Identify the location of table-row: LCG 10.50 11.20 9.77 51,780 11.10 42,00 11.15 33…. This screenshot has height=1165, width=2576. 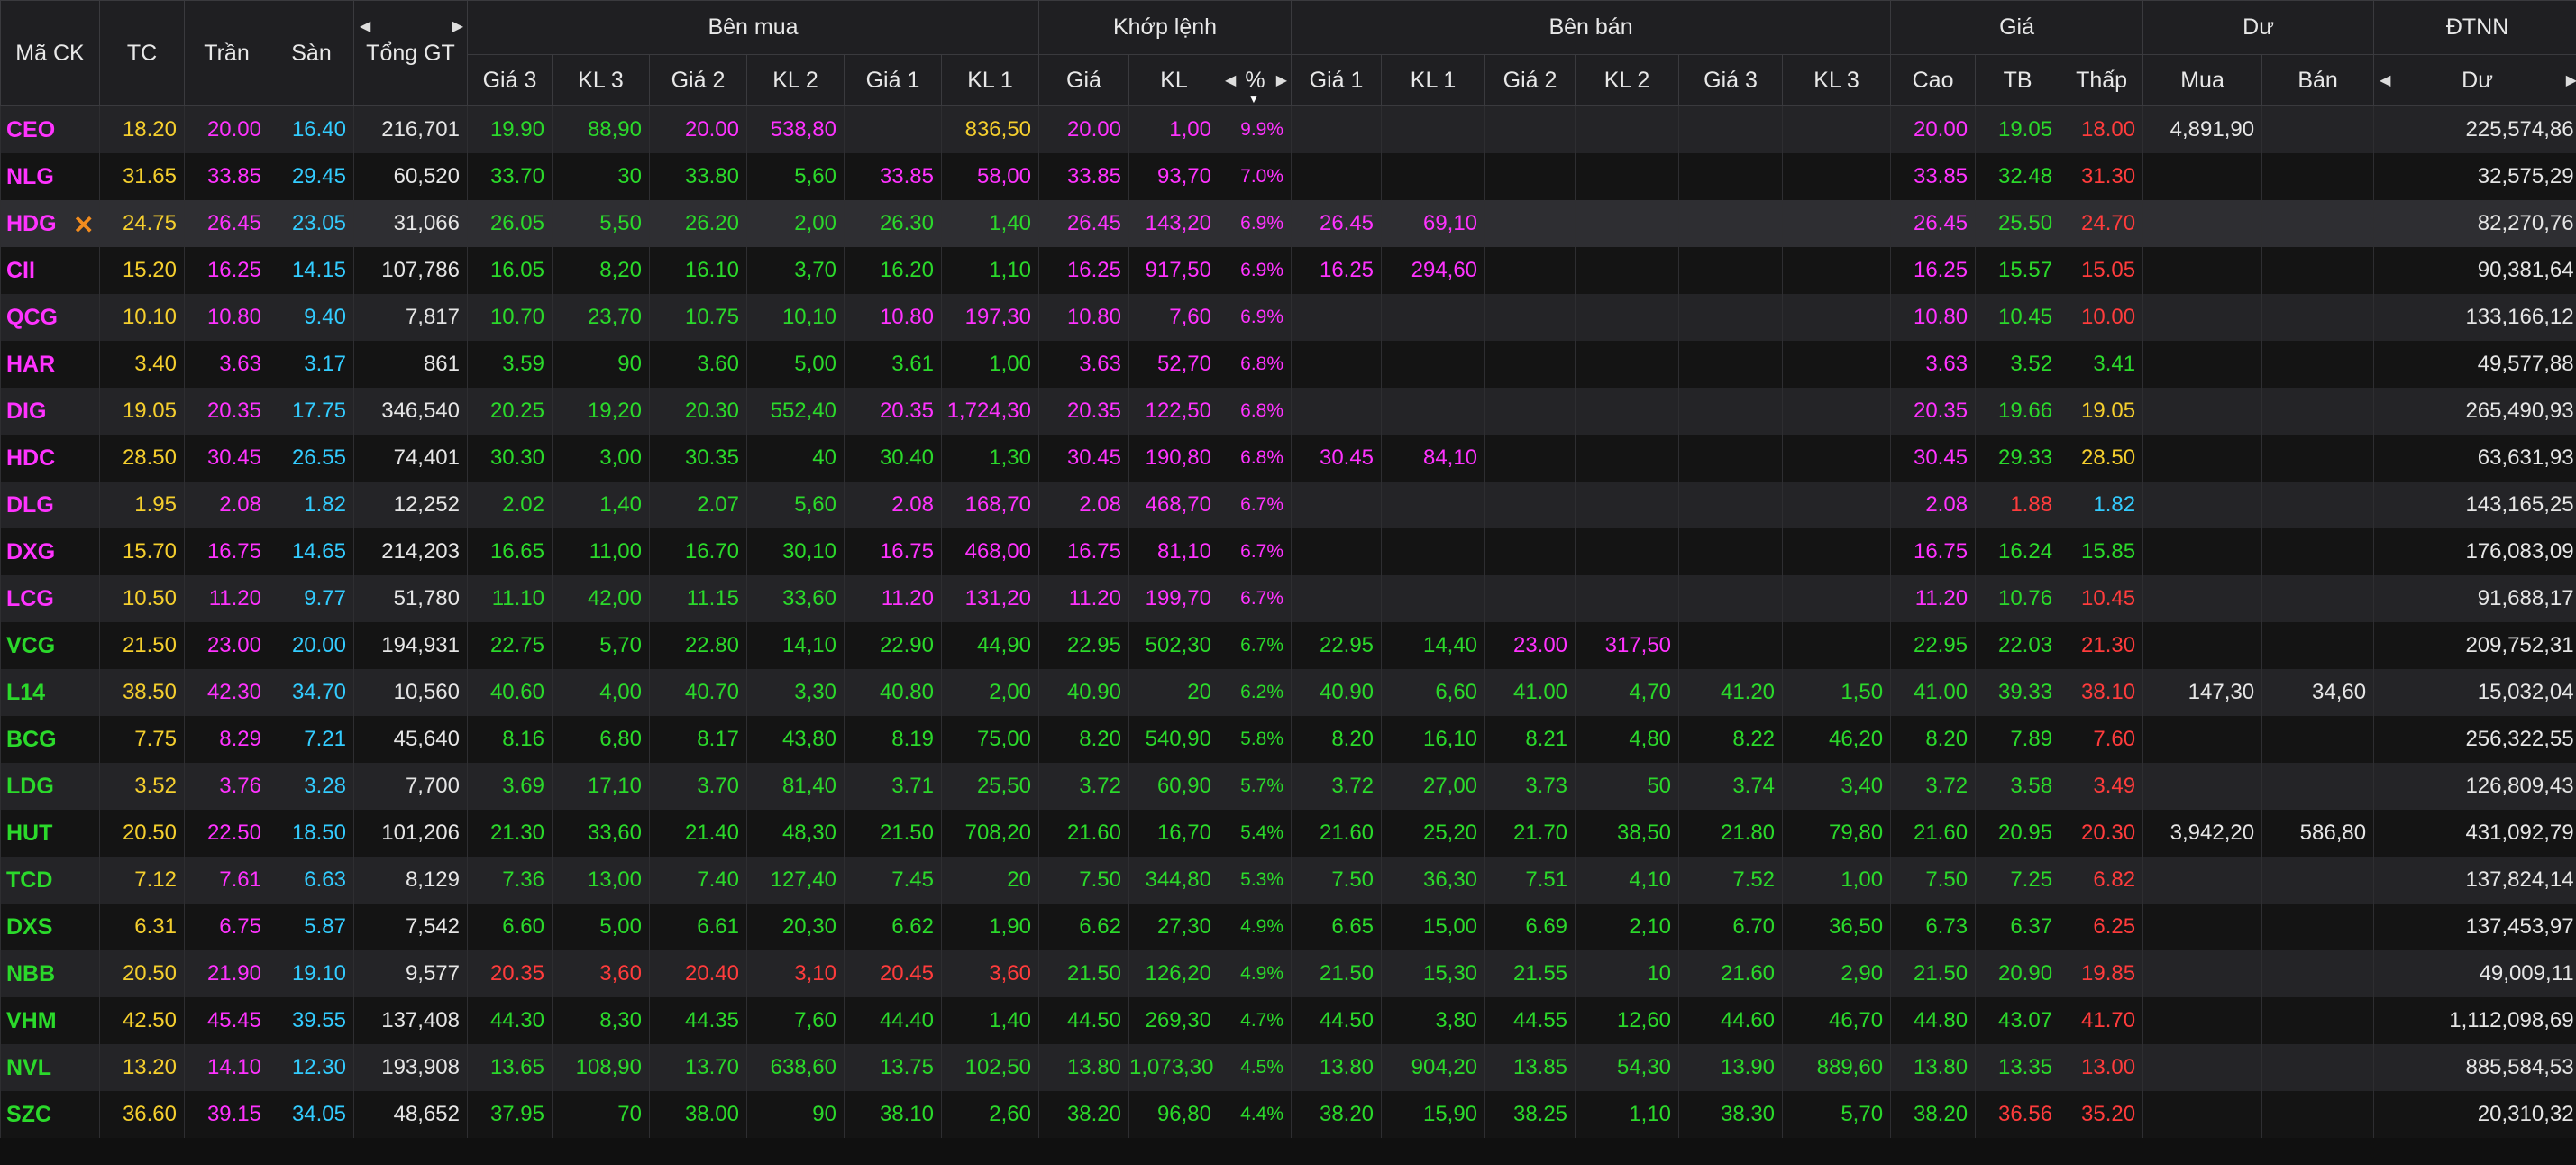
(1288, 599).